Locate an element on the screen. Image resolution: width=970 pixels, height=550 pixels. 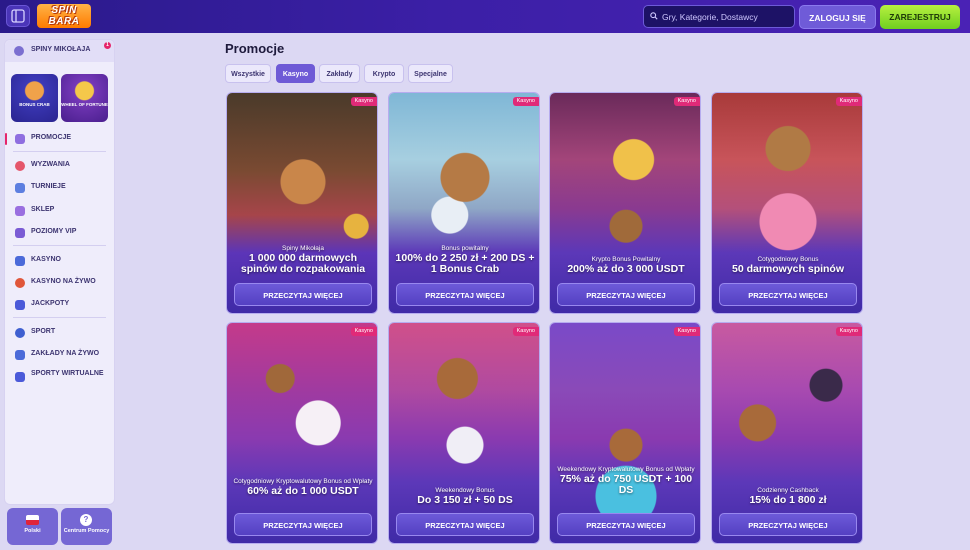
bonus-crab-tile: BONUS CRAB is located at coordinates (34, 98).